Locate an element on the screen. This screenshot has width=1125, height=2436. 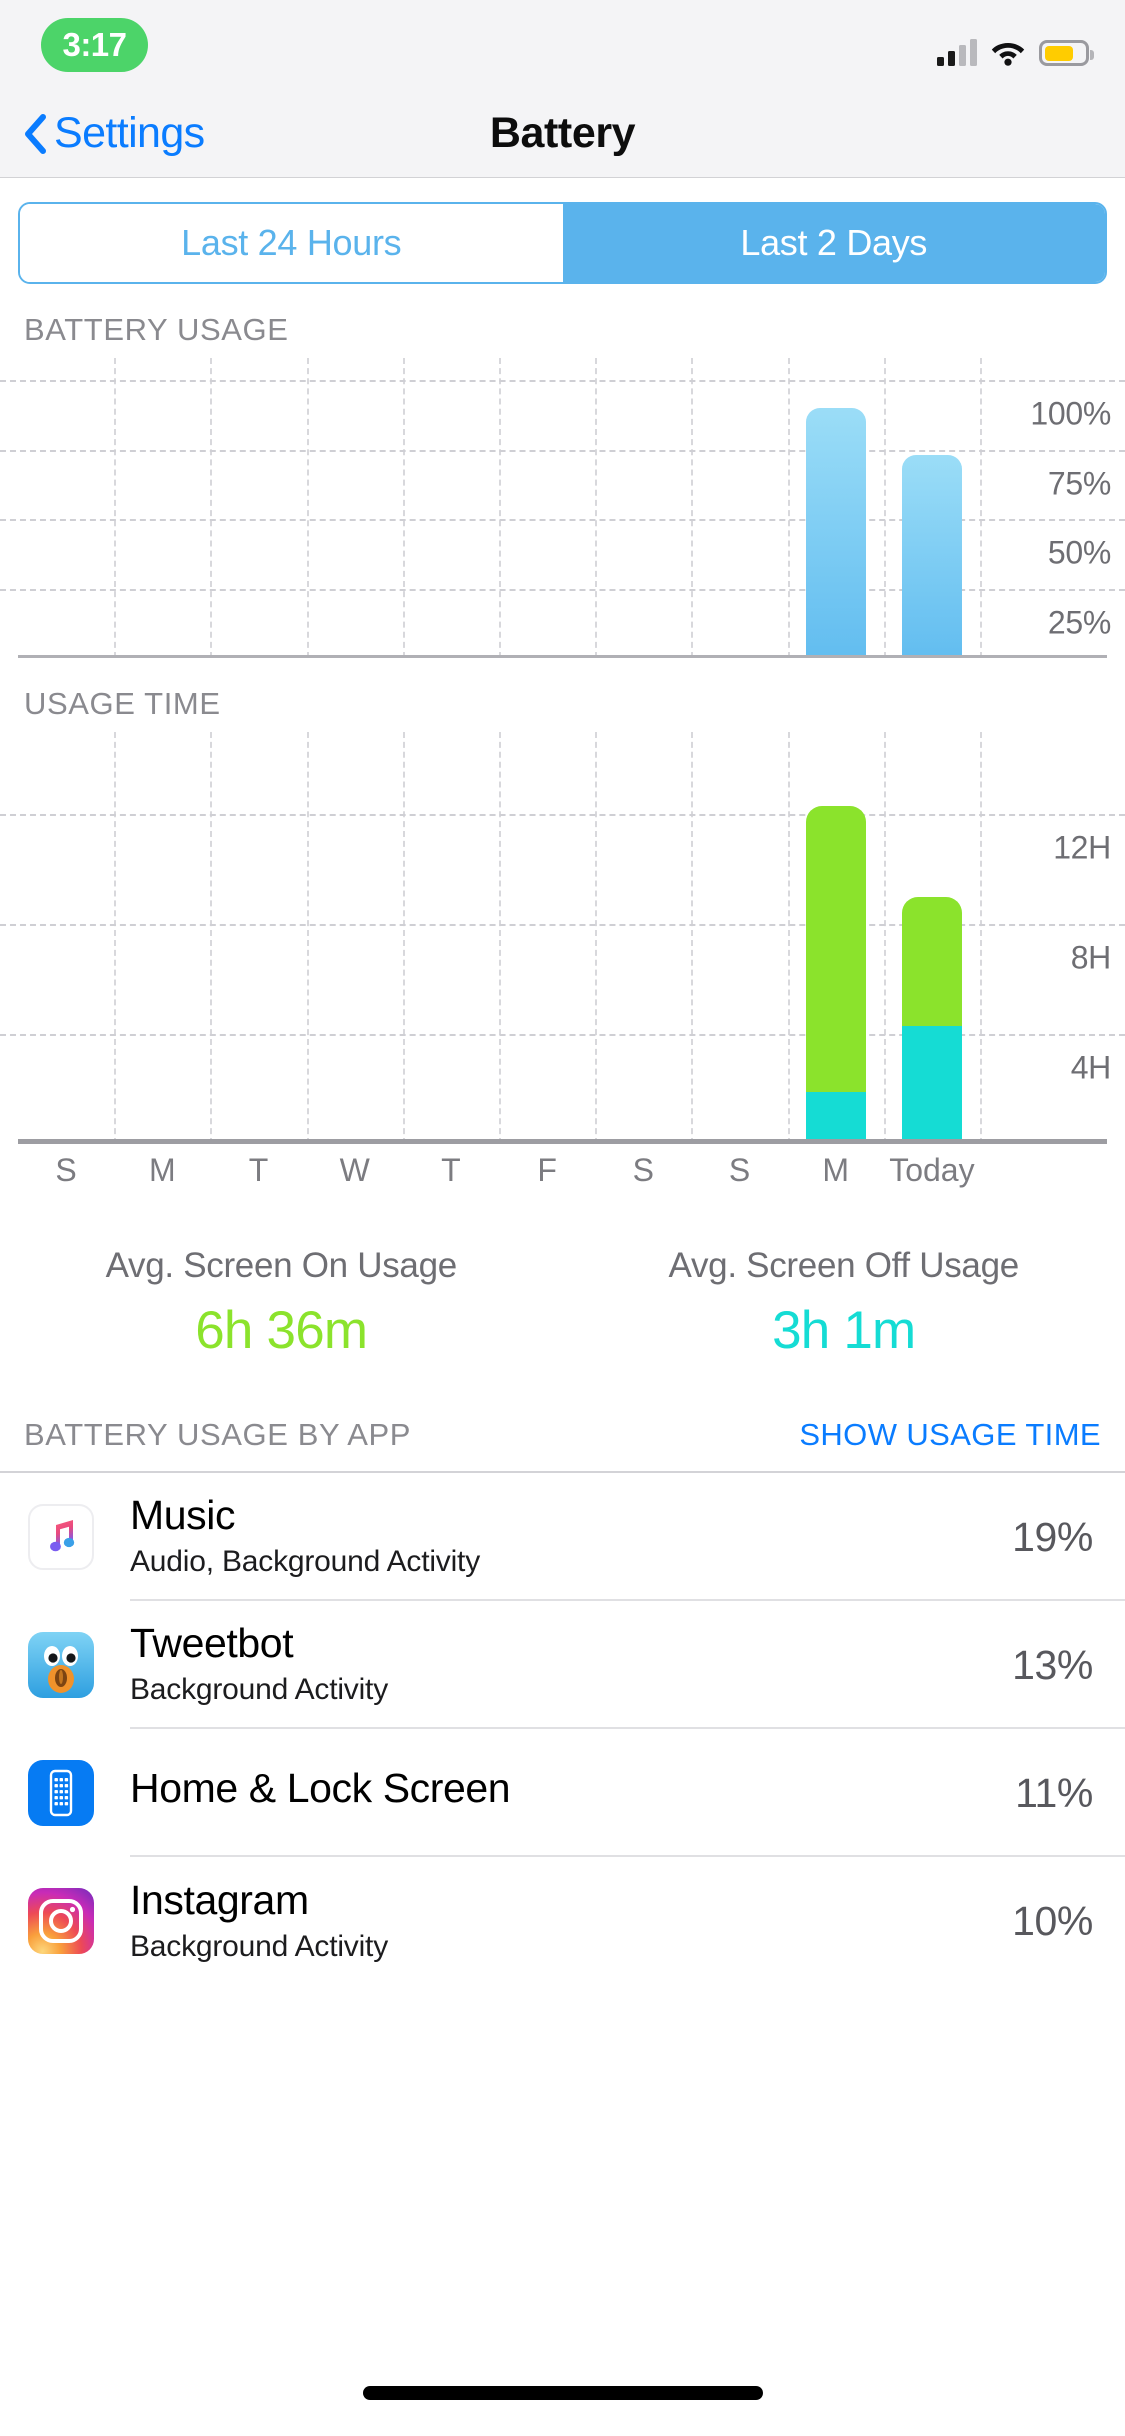
table-row: Instagram Background Activity 10% is located at coordinates (562, 1921).